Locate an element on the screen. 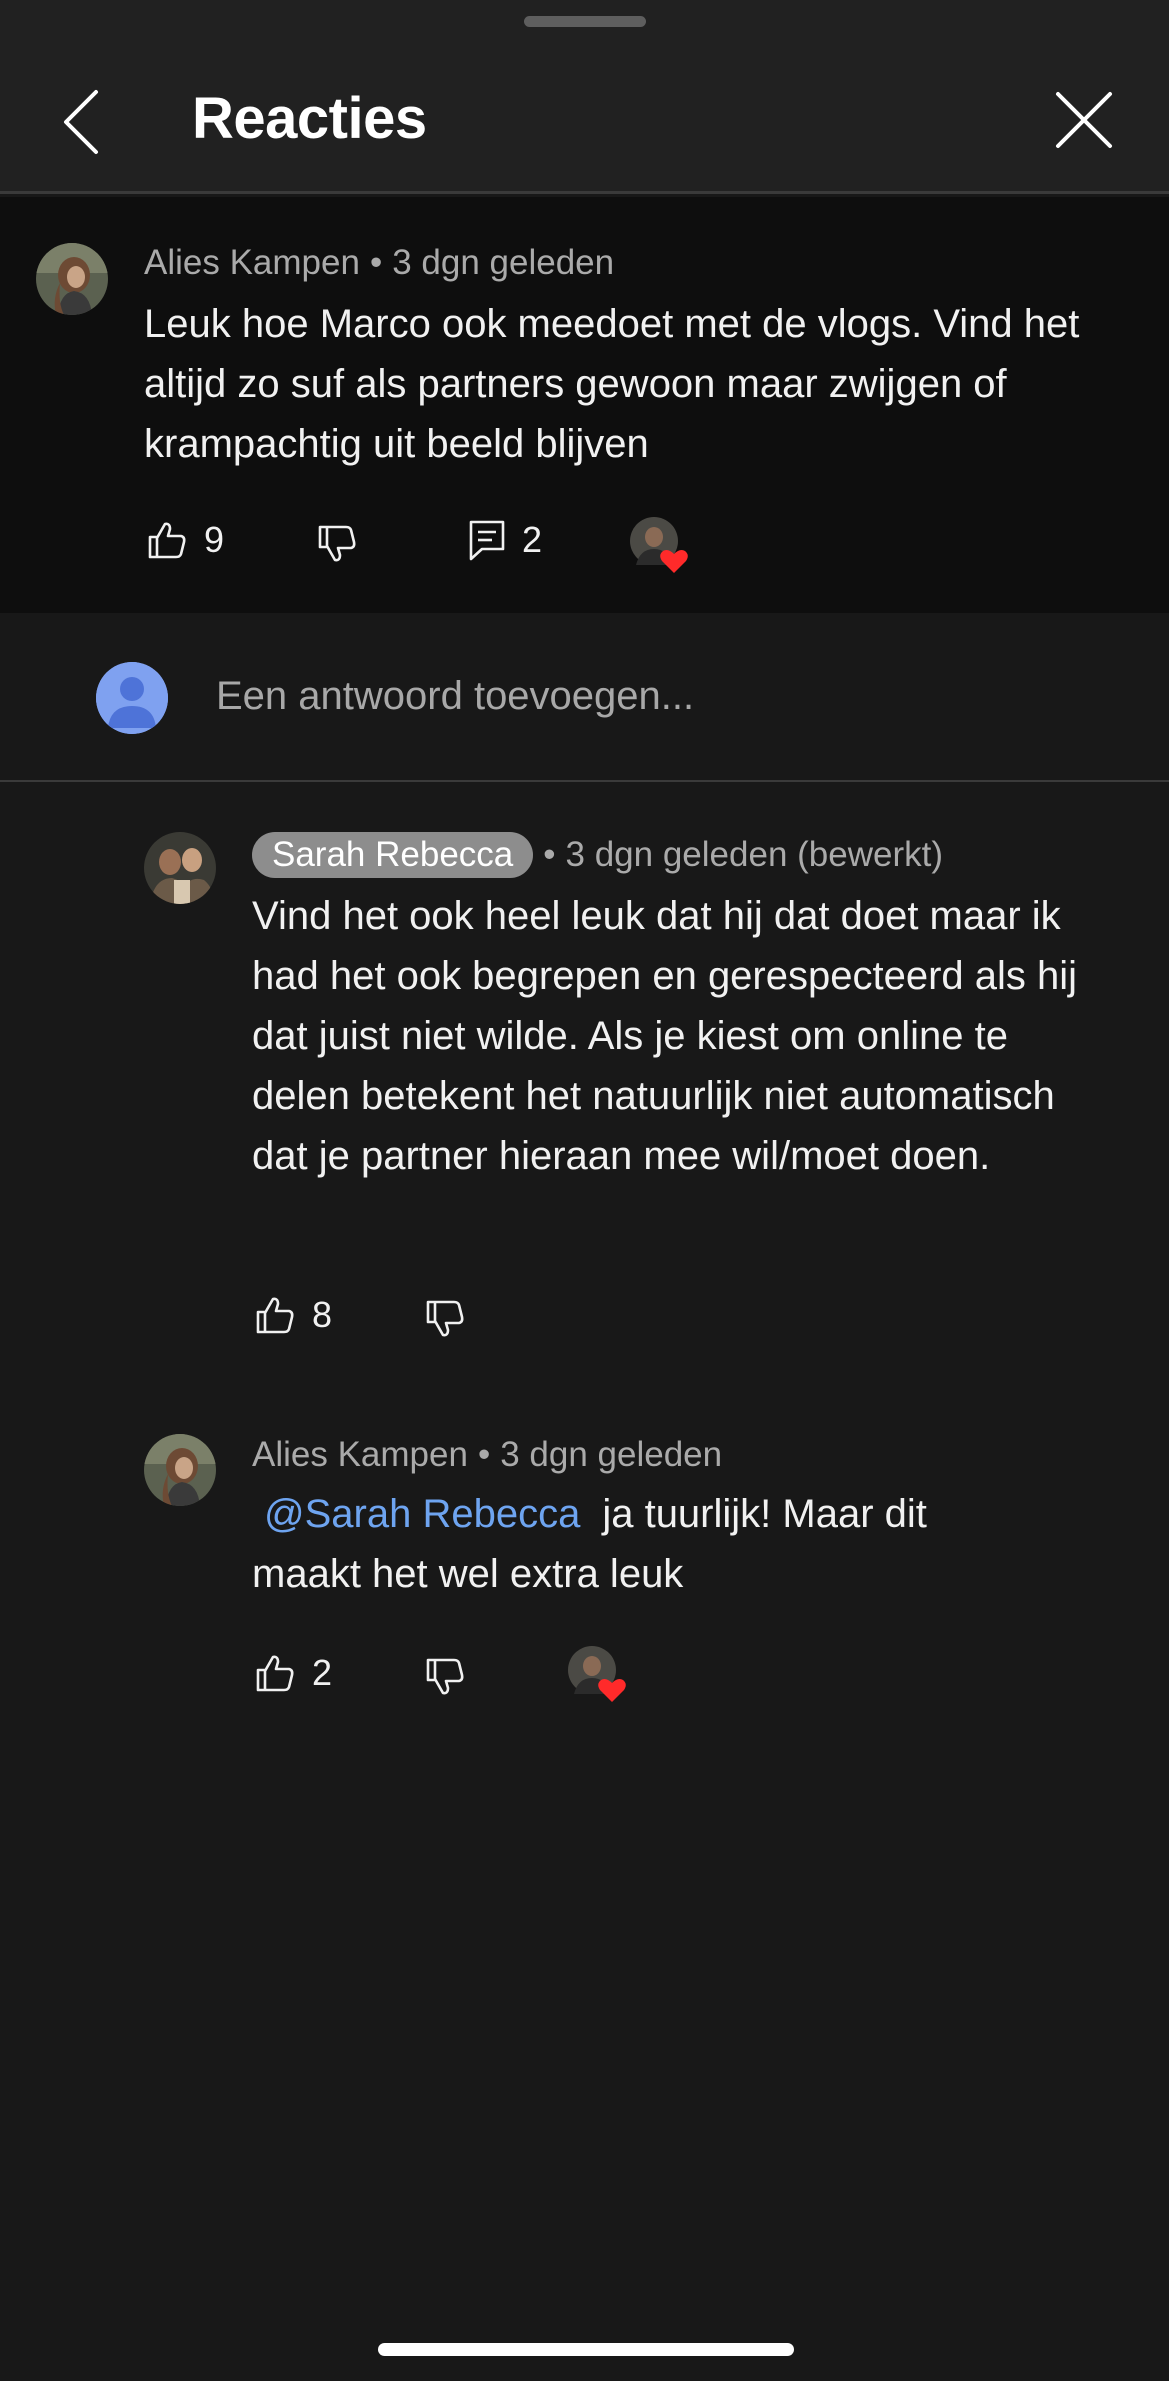 Image resolution: width=1169 pixels, height=2381 pixels. like-button: 9 is located at coordinates (185, 540).